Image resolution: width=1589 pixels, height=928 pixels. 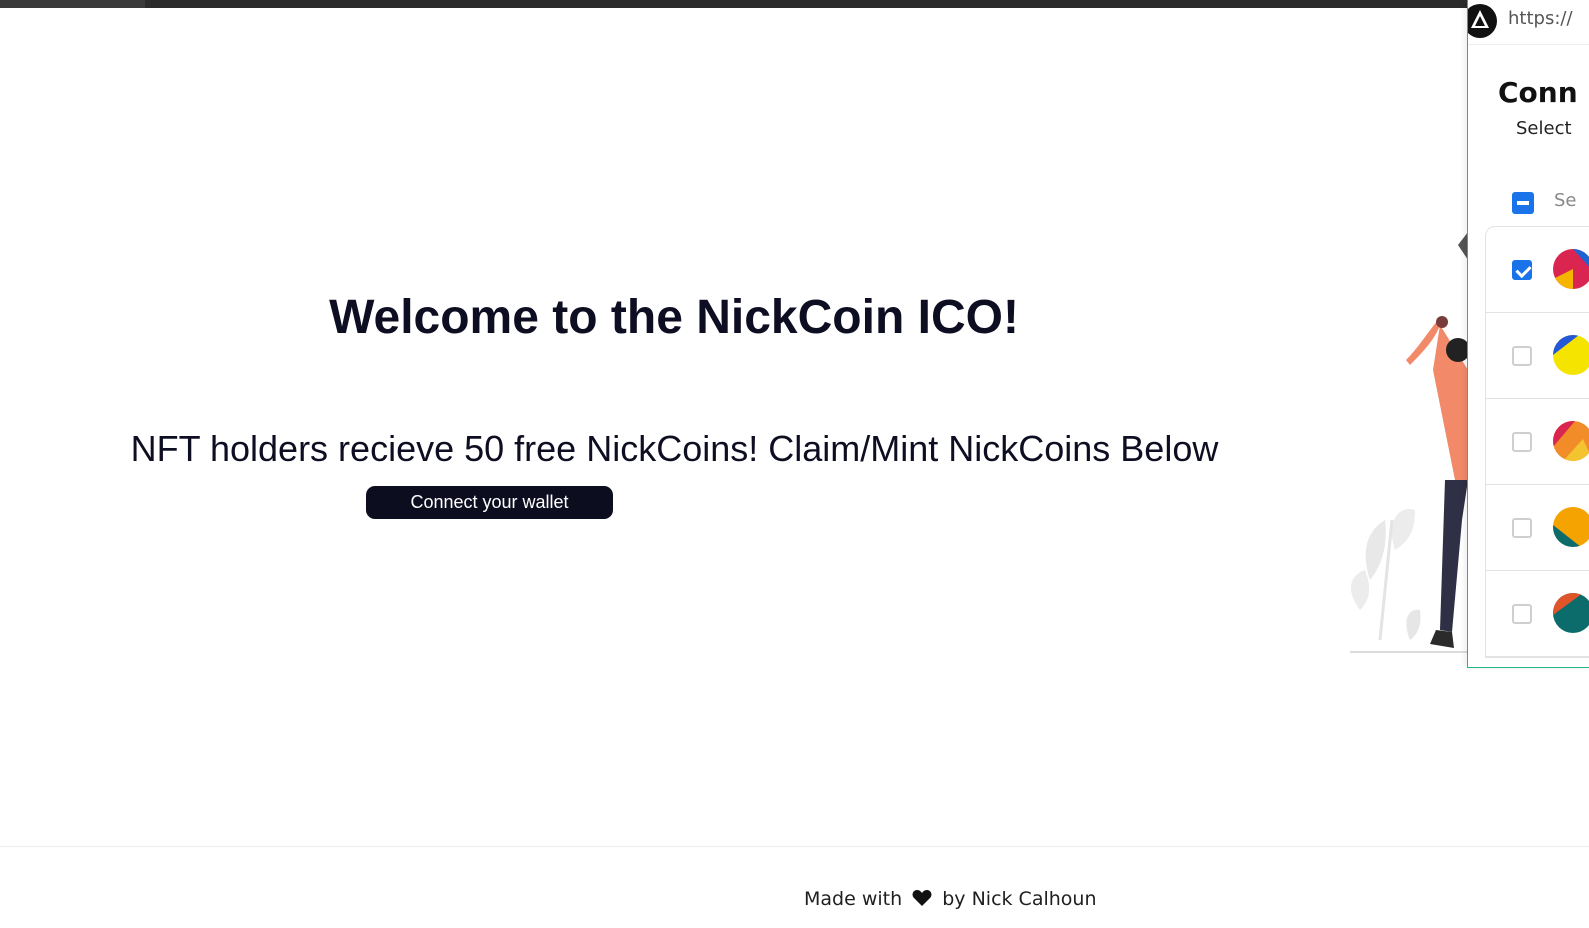 I want to click on popup-title: Conn, so click(x=1538, y=92).